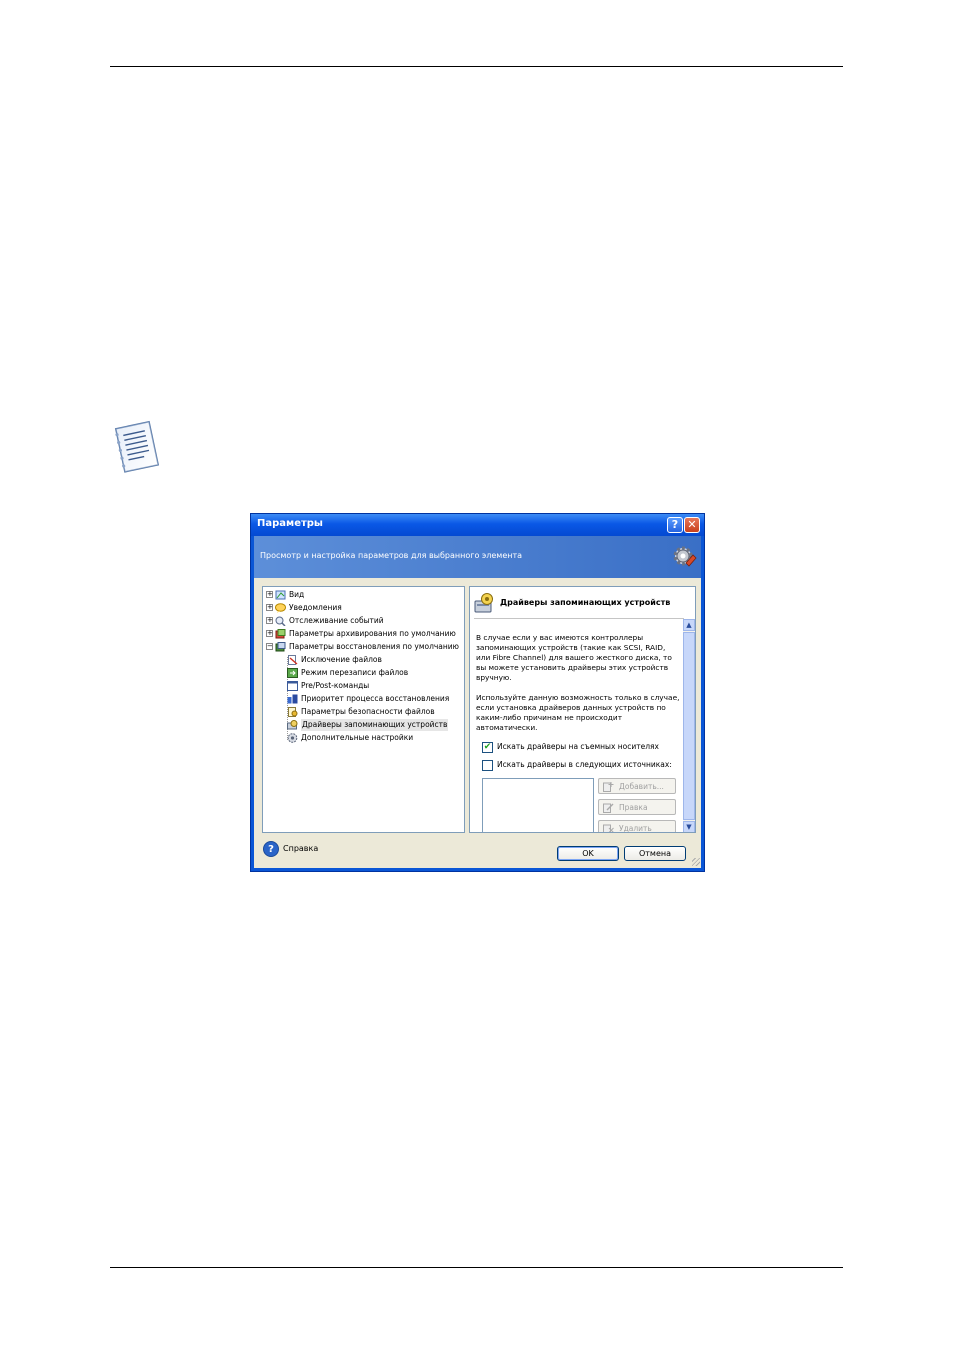 The width and height of the screenshot is (954, 1350). What do you see at coordinates (271, 849) in the screenshot?
I see `help-icon: ?` at bounding box center [271, 849].